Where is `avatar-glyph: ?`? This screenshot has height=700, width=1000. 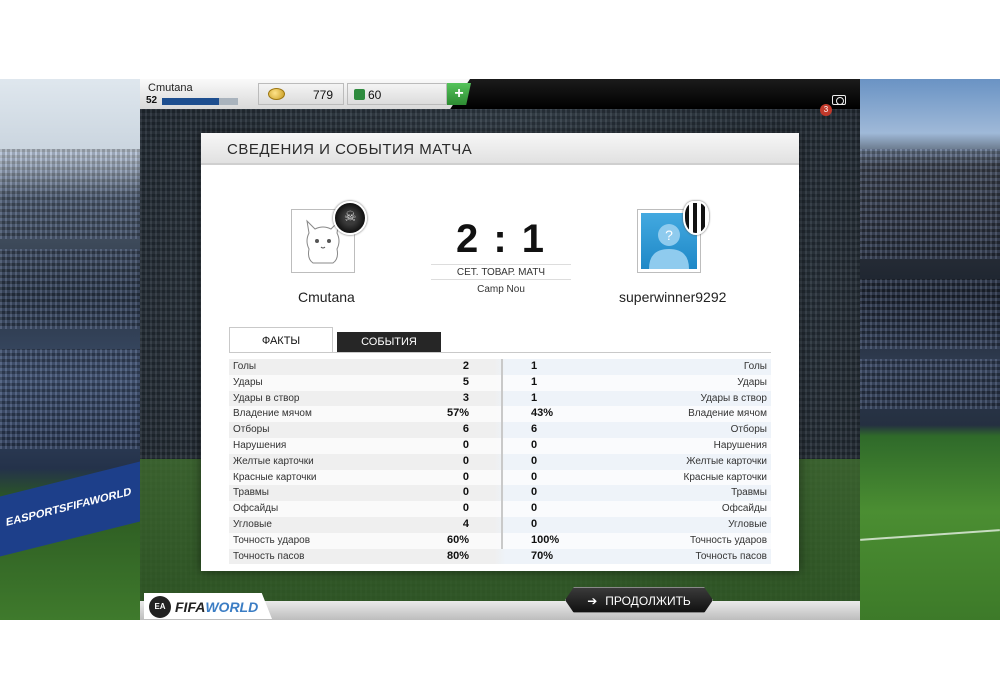 avatar-glyph: ? is located at coordinates (669, 235).